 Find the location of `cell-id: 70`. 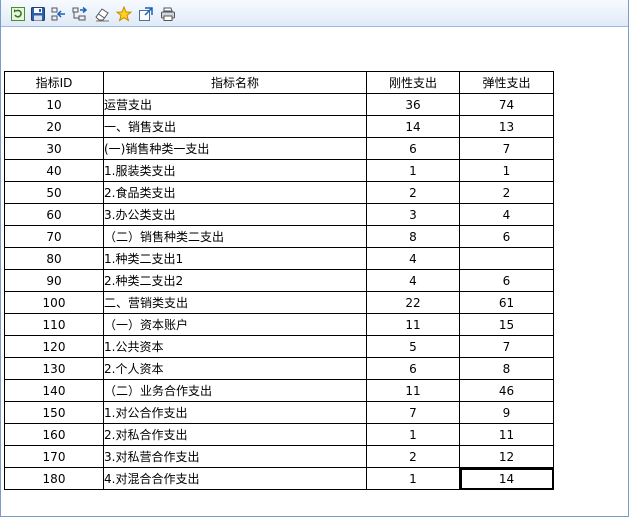

cell-id: 70 is located at coordinates (54, 236).